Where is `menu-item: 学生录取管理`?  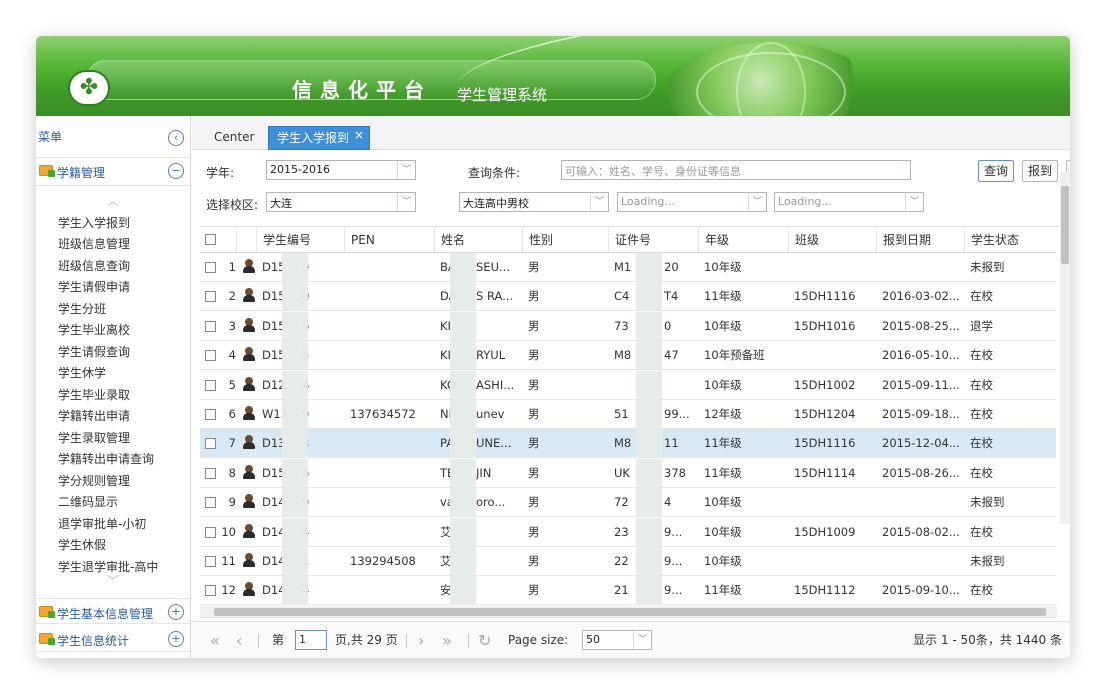
menu-item: 学生录取管理 is located at coordinates (94, 437).